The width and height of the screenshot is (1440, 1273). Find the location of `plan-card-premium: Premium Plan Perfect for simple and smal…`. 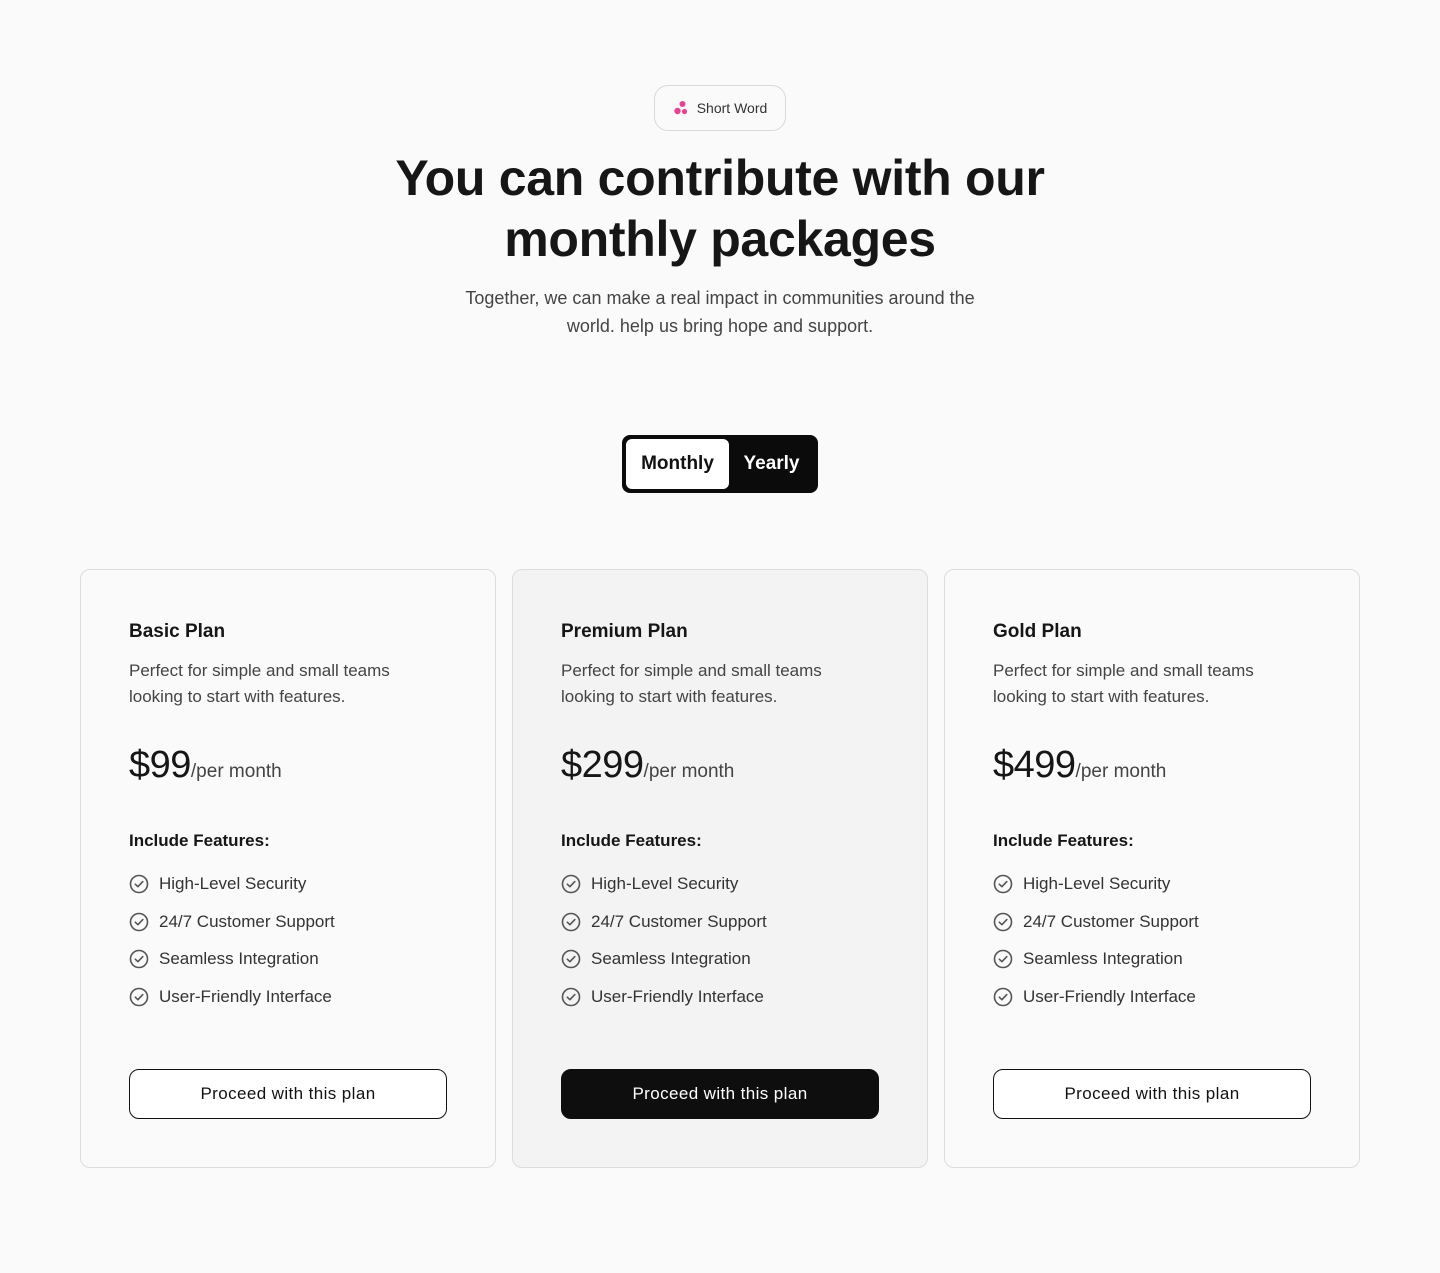

plan-card-premium: Premium Plan Perfect for simple and smal… is located at coordinates (720, 868).